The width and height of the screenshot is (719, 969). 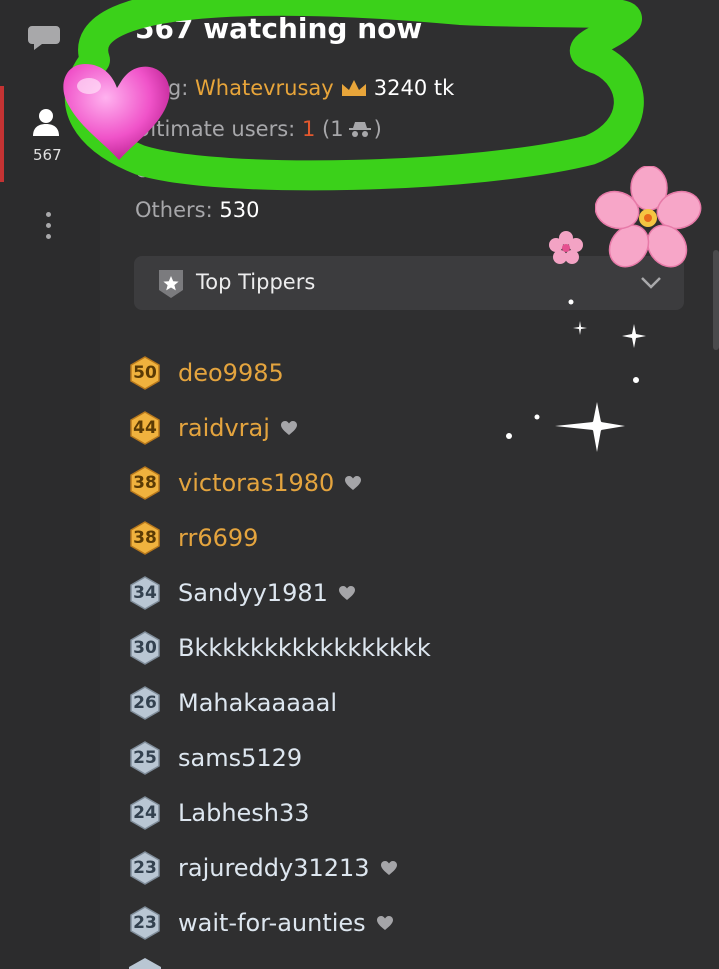 What do you see at coordinates (46, 122) in the screenshot?
I see `user-icon` at bounding box center [46, 122].